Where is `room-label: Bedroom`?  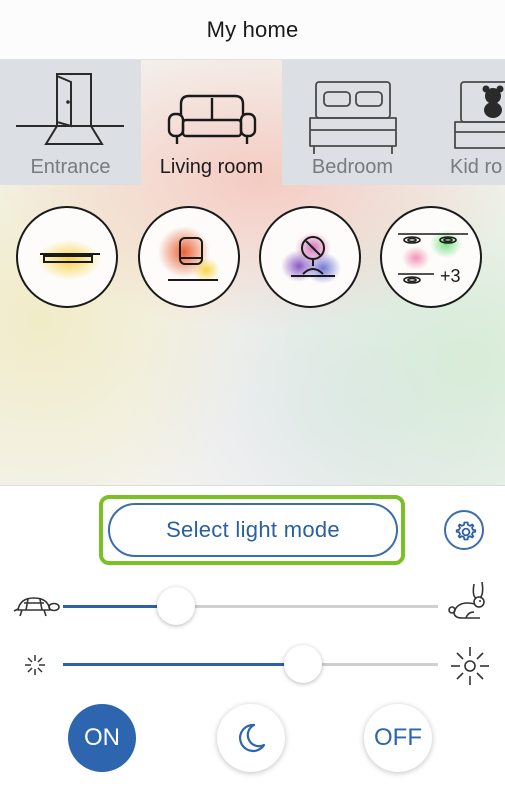 room-label: Bedroom is located at coordinates (352, 167).